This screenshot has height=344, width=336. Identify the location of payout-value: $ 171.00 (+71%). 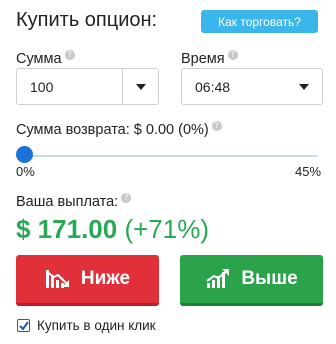
(112, 229).